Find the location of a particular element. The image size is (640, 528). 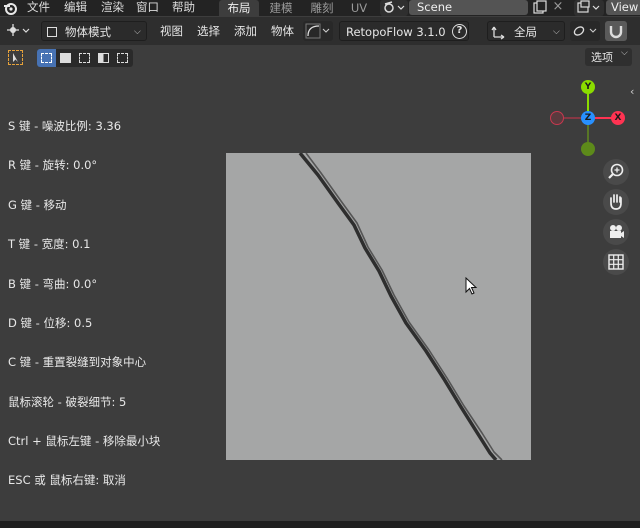

grid-icon is located at coordinates (616, 262).